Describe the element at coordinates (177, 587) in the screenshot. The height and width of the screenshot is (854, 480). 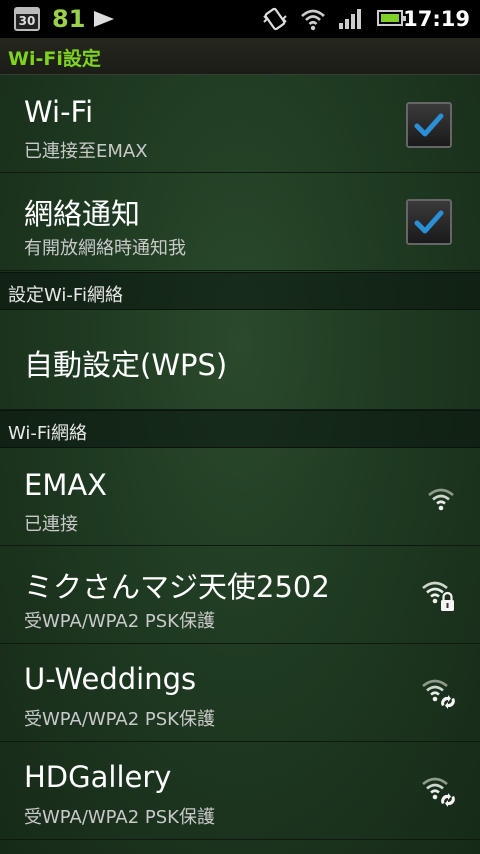
I see `network-ssid: ミクさんマジ天使2502` at that location.